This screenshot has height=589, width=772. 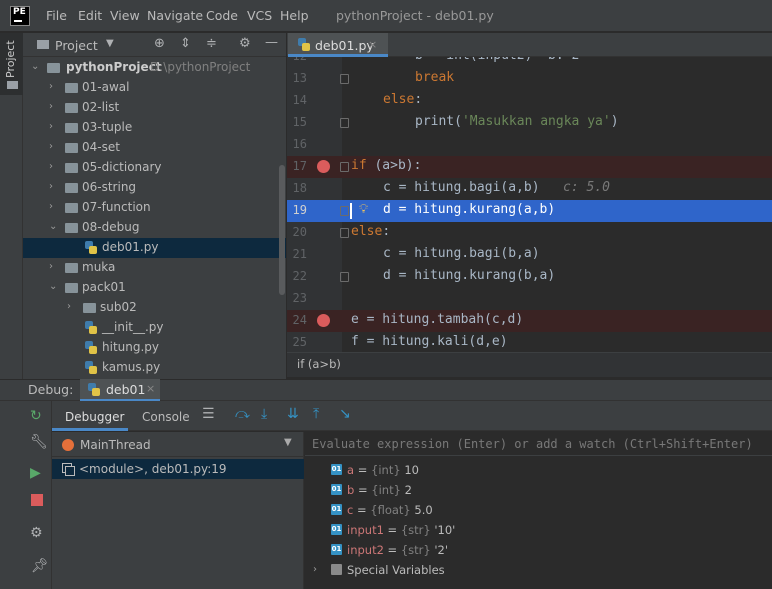 What do you see at coordinates (39, 442) in the screenshot?
I see `wrench-icon: 🔧︎` at bounding box center [39, 442].